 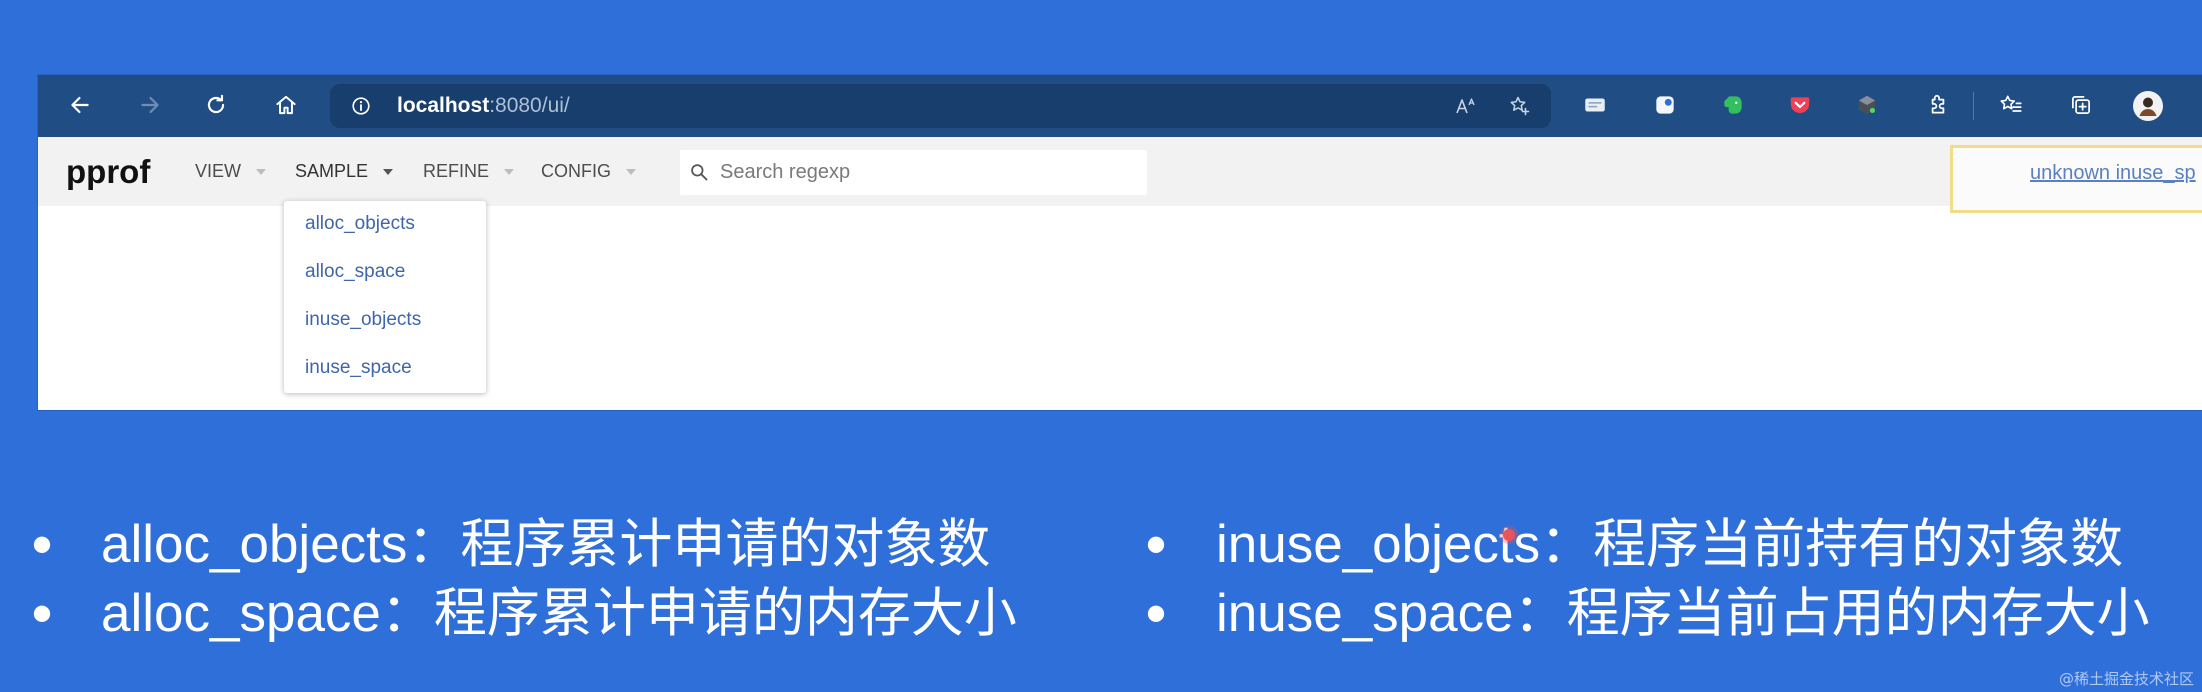 What do you see at coordinates (443, 105) in the screenshot?
I see `url-host: localhost` at bounding box center [443, 105].